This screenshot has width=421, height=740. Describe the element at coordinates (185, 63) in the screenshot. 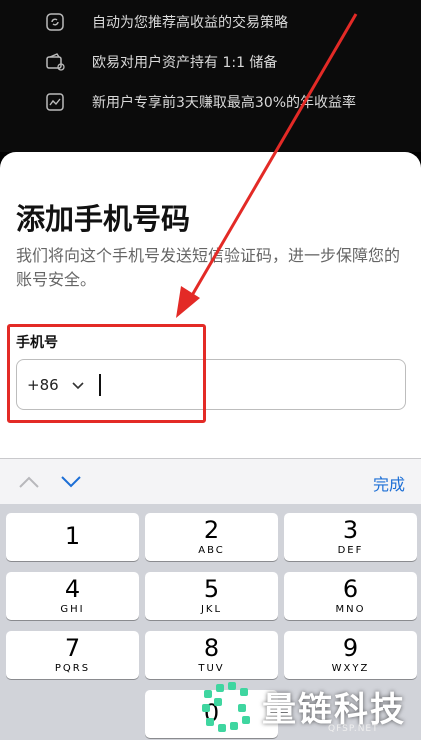

I see `feature-text: 欧易对用户资产持有 1:1 储备` at that location.